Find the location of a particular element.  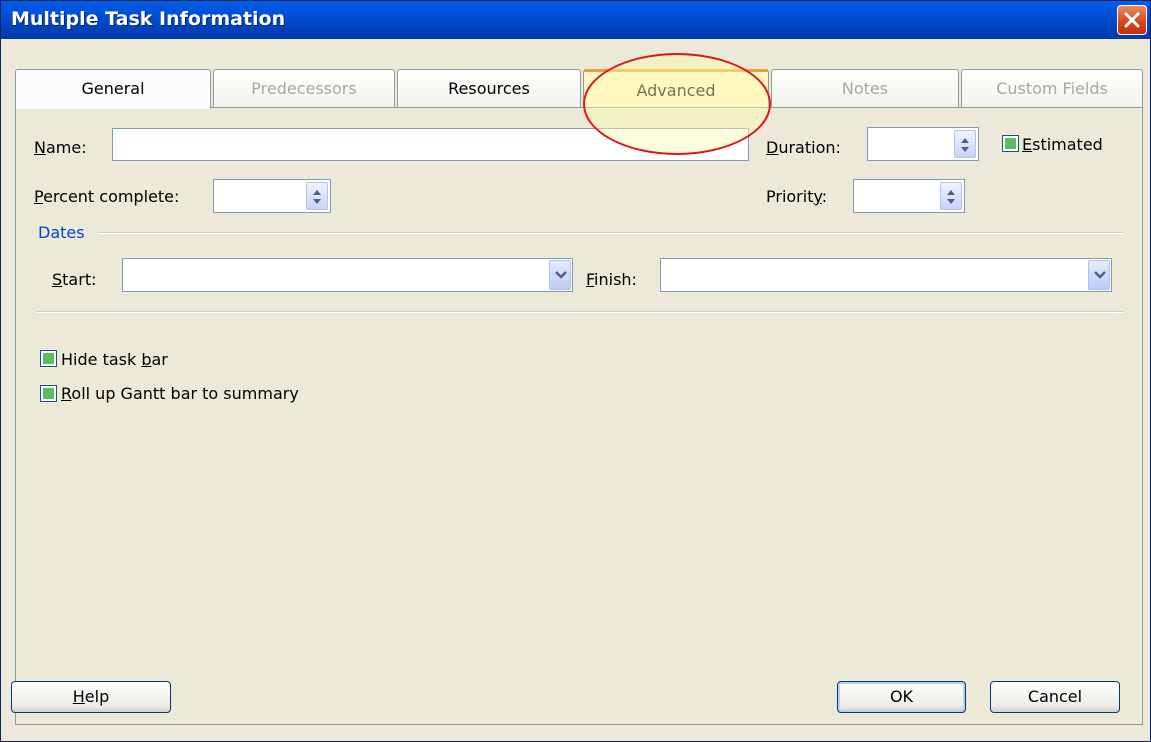

close-button is located at coordinates (1132, 20).